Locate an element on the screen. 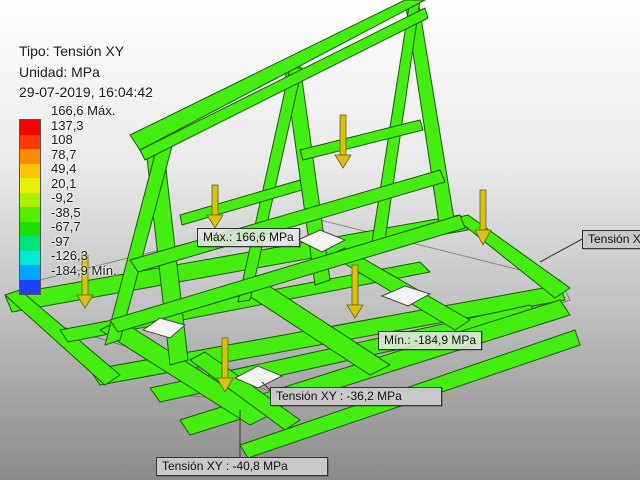 The height and width of the screenshot is (480, 640). scale-label: -38,5 is located at coordinates (66, 212).